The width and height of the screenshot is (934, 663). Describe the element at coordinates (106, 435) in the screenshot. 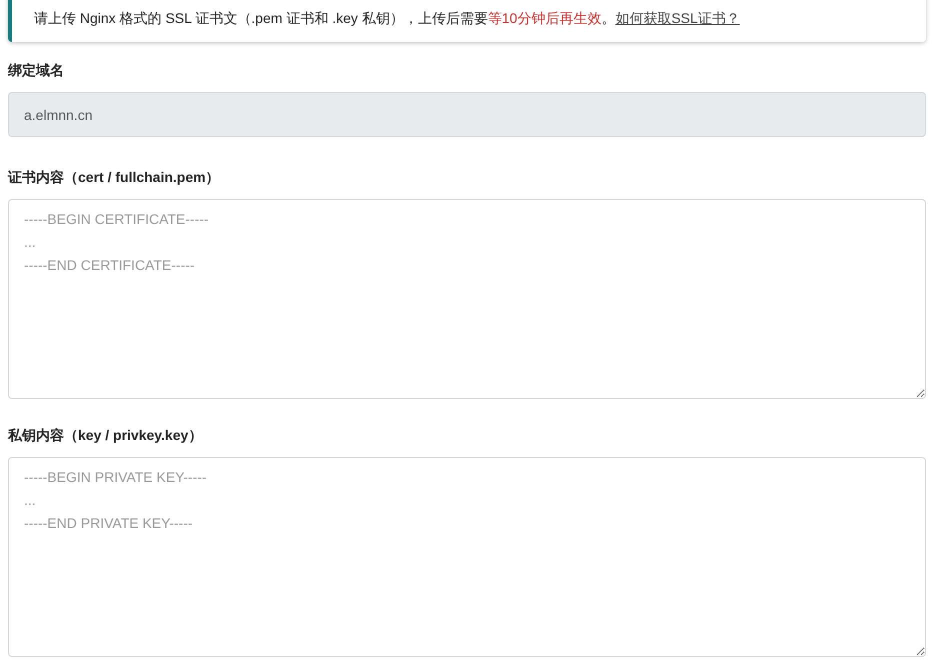

I see `field-label: 私钥内容（key / privkey.key）` at that location.